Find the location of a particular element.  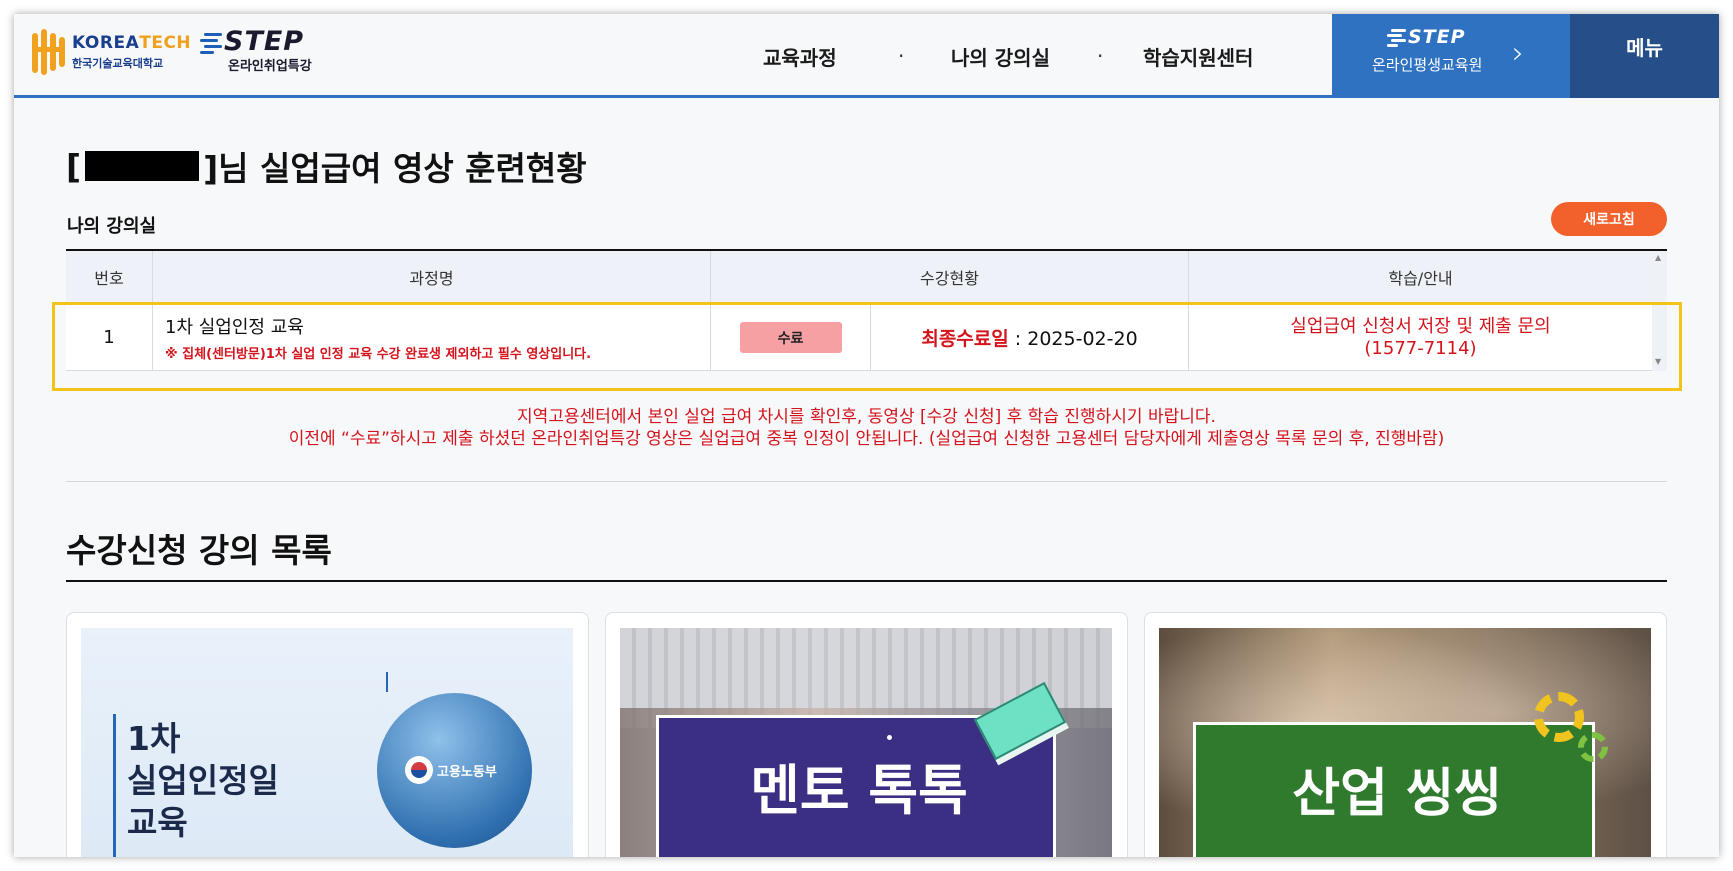

chevron-right-icon: › is located at coordinates (1518, 53).